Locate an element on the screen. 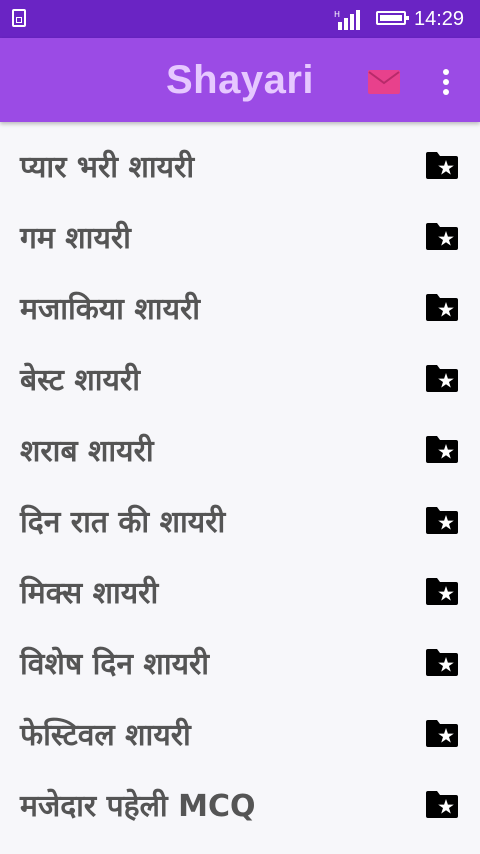 This screenshot has height=854, width=480. list-item: शराब शायरी is located at coordinates (240, 441).